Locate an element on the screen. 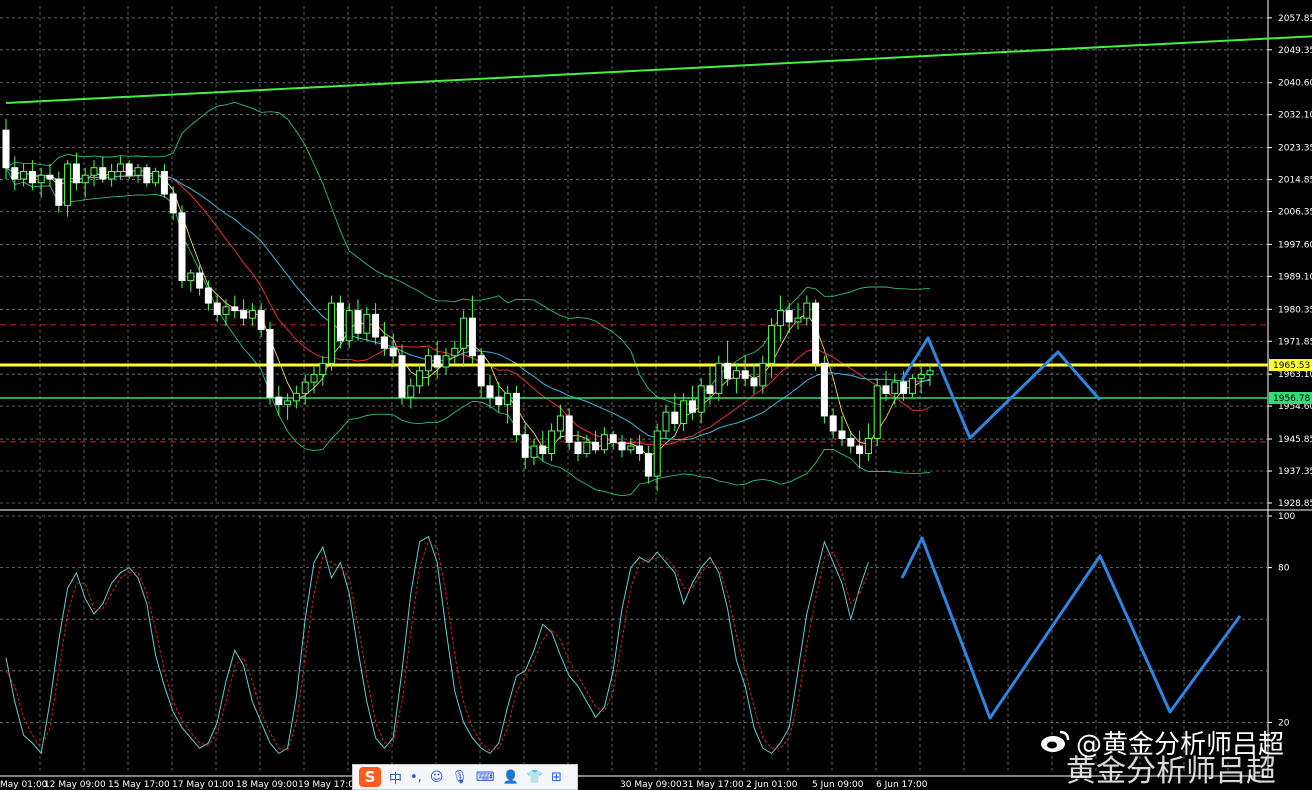 This screenshot has width=1312, height=790. ime-keyboard-icon: ⌨ is located at coordinates (485, 777).